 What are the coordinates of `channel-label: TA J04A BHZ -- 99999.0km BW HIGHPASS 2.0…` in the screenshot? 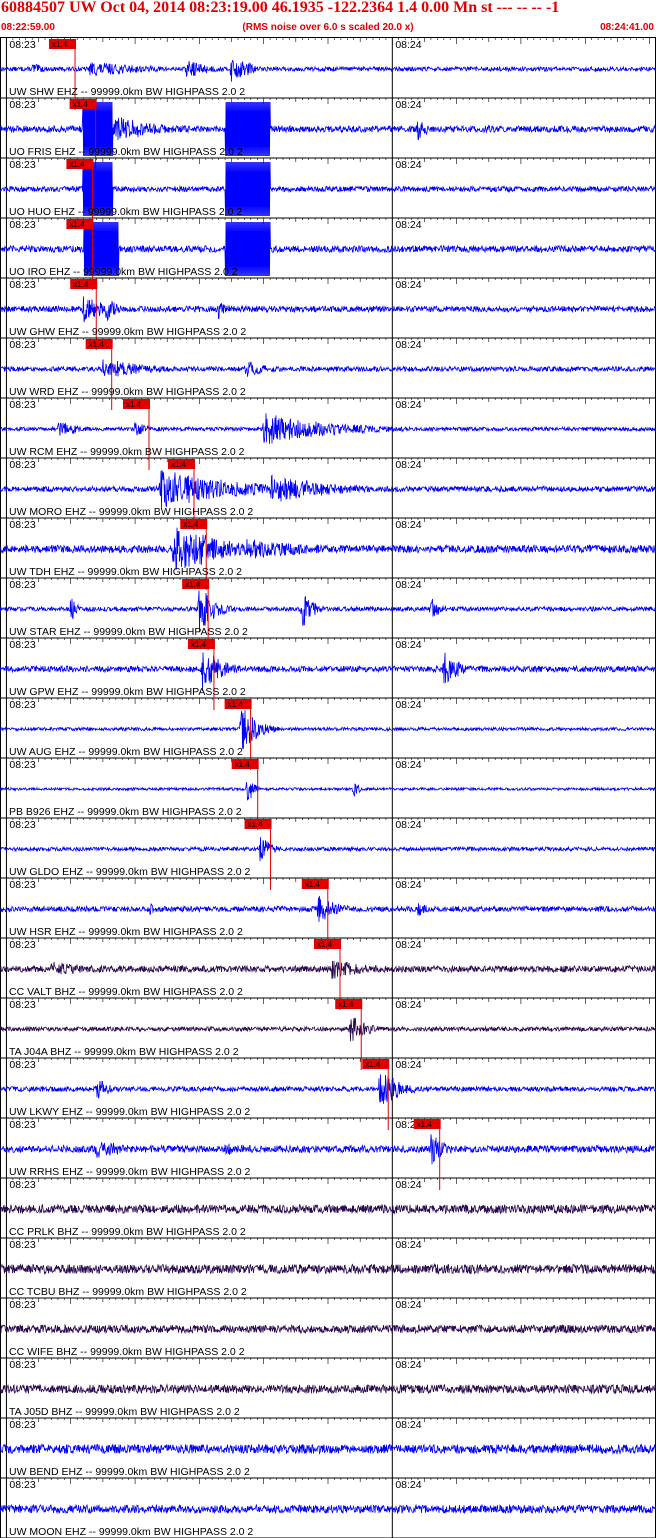 It's located at (124, 1052).